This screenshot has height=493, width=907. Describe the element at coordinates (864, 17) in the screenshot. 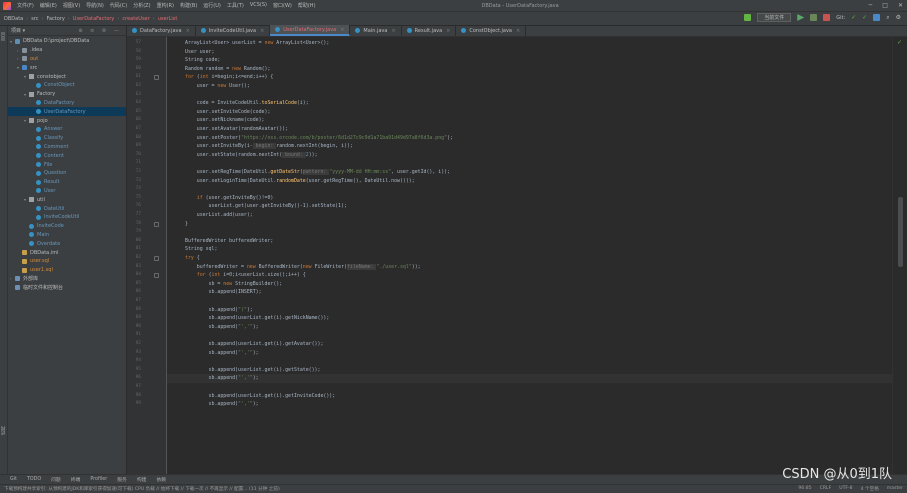

I see `git-commit-icon: ✓` at that location.